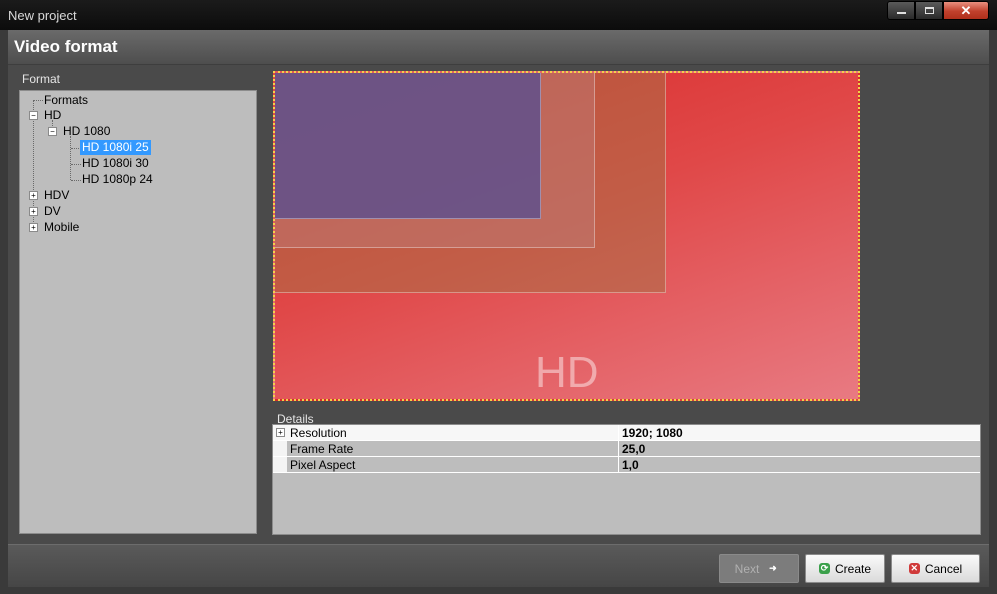 The width and height of the screenshot is (997, 594). Describe the element at coordinates (652, 433) in the screenshot. I see `property-value: 1920; 1080` at that location.